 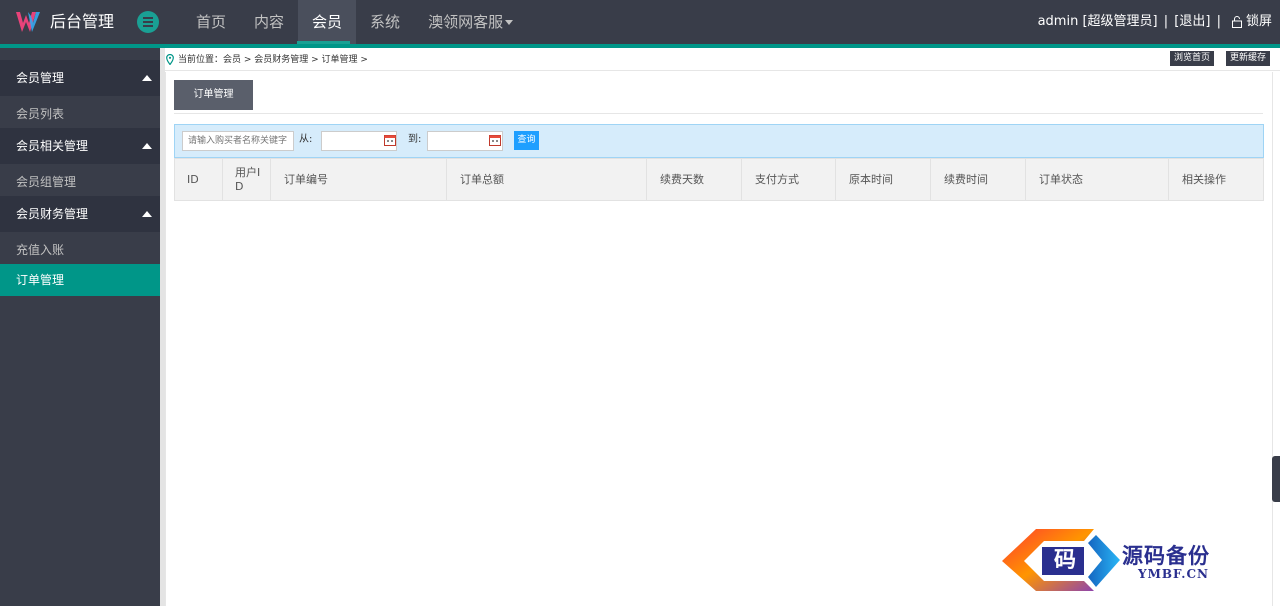 I want to click on column-header-renewal-time: 续费时间, so click(x=977, y=179).